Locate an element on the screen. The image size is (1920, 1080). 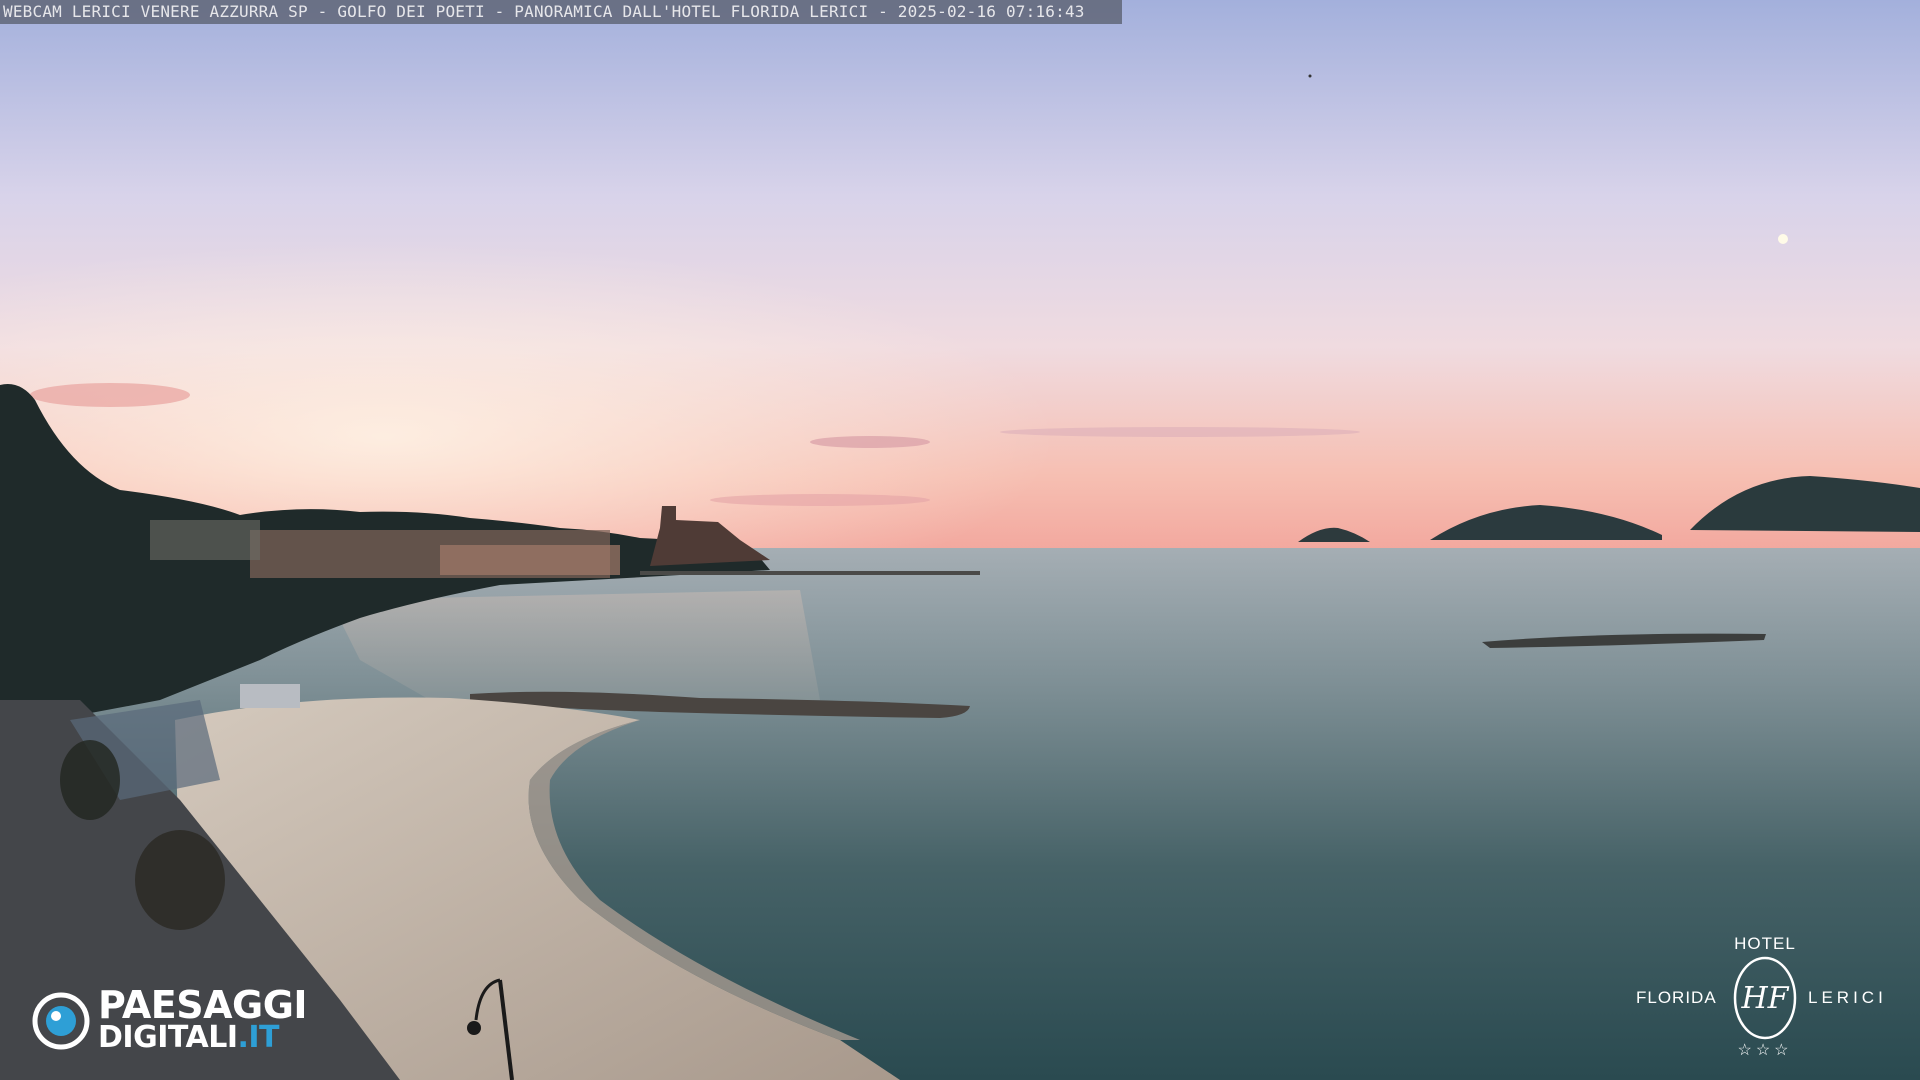
paesaggi-digitali-logo: PAESAGGI DIGITALI.IT is located at coordinates (187, 1022).